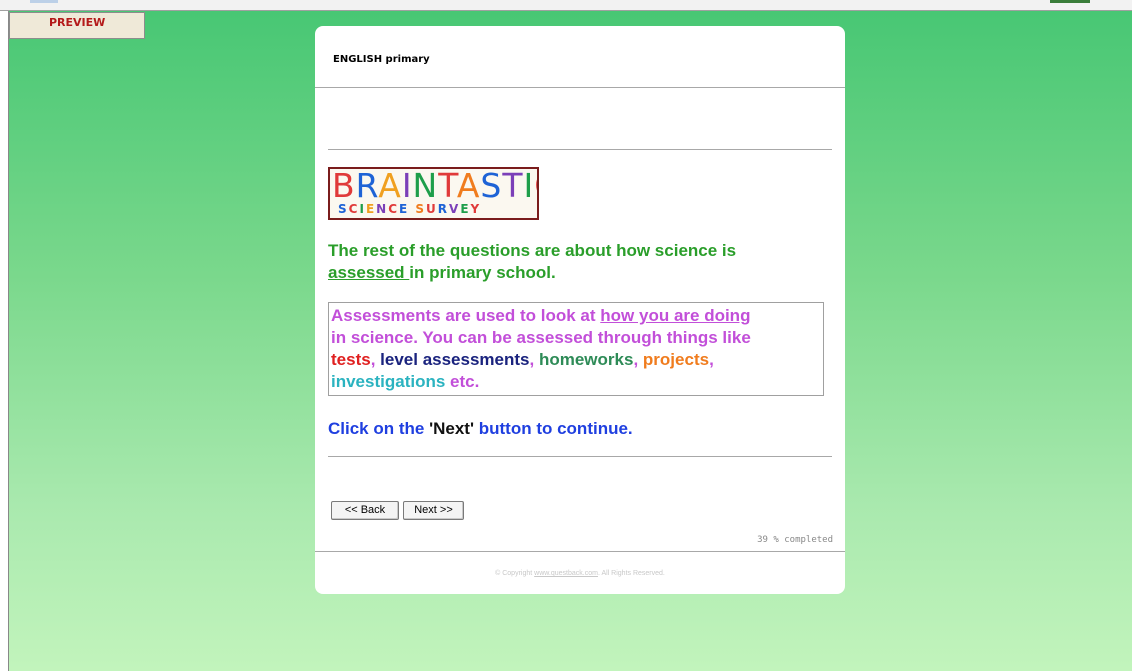 This screenshot has height=671, width=1132. Describe the element at coordinates (631, 573) in the screenshot. I see `footer-post: . All Rights Reserved.` at that location.